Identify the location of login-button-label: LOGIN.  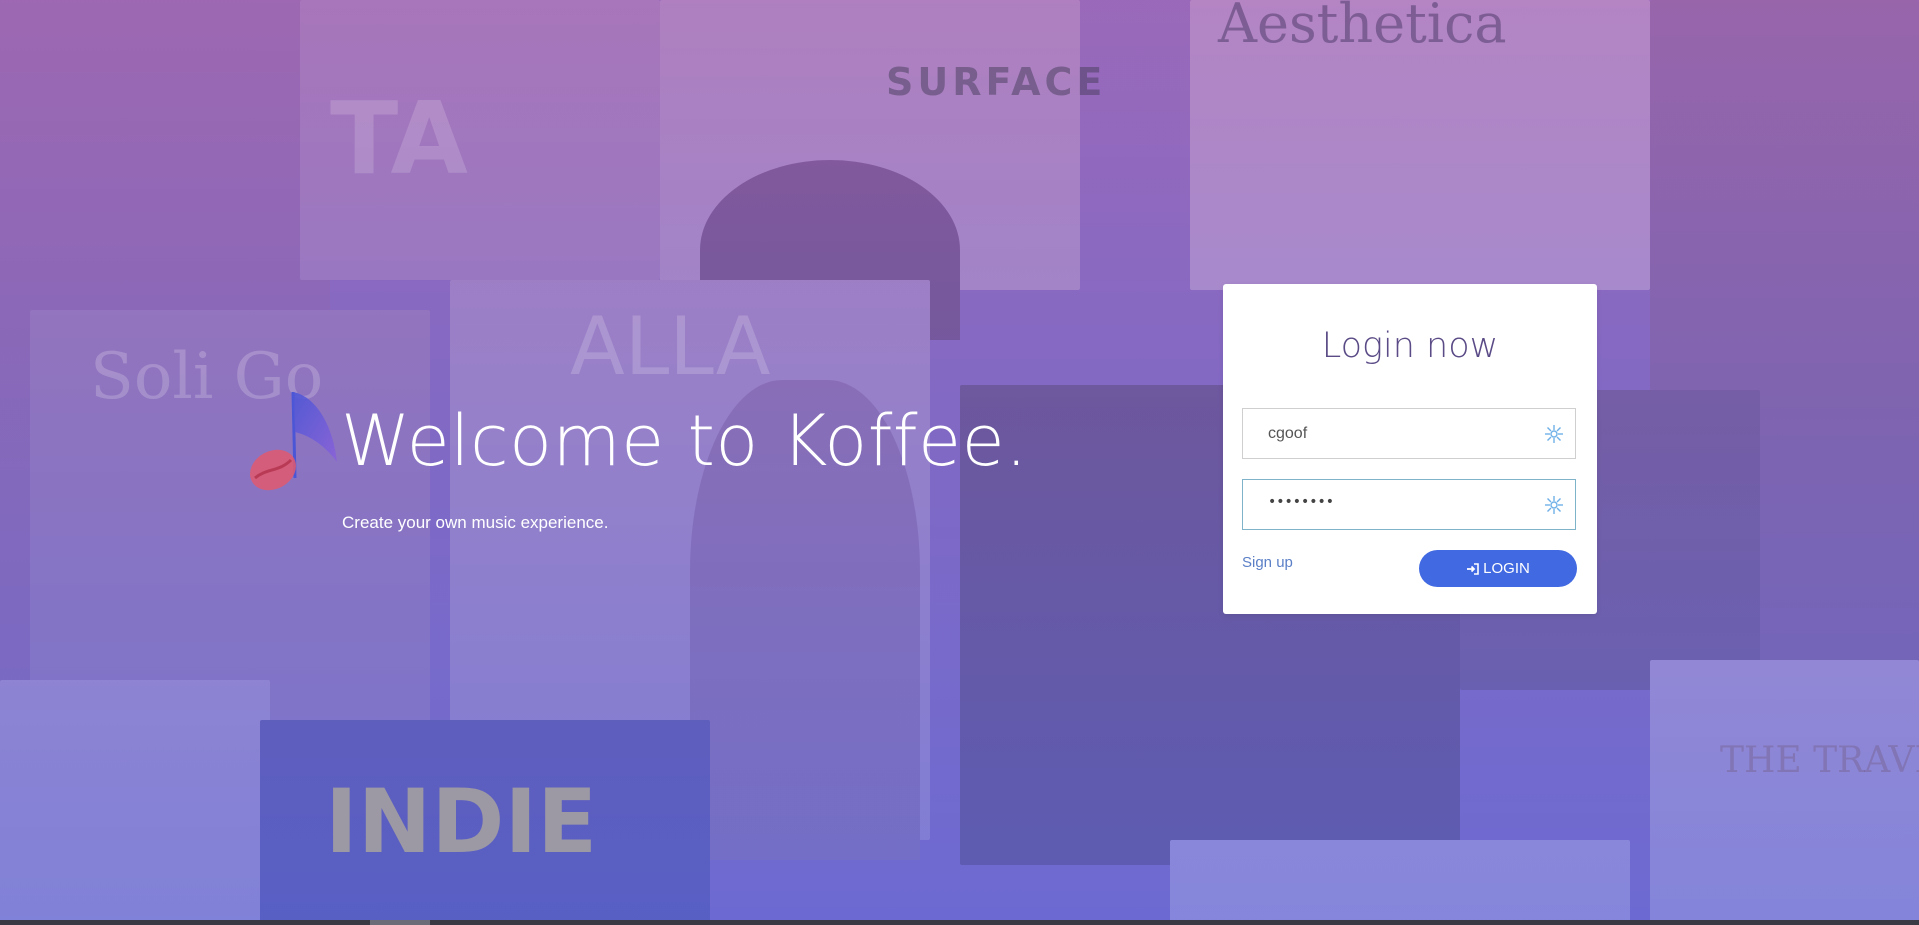
(1506, 568).